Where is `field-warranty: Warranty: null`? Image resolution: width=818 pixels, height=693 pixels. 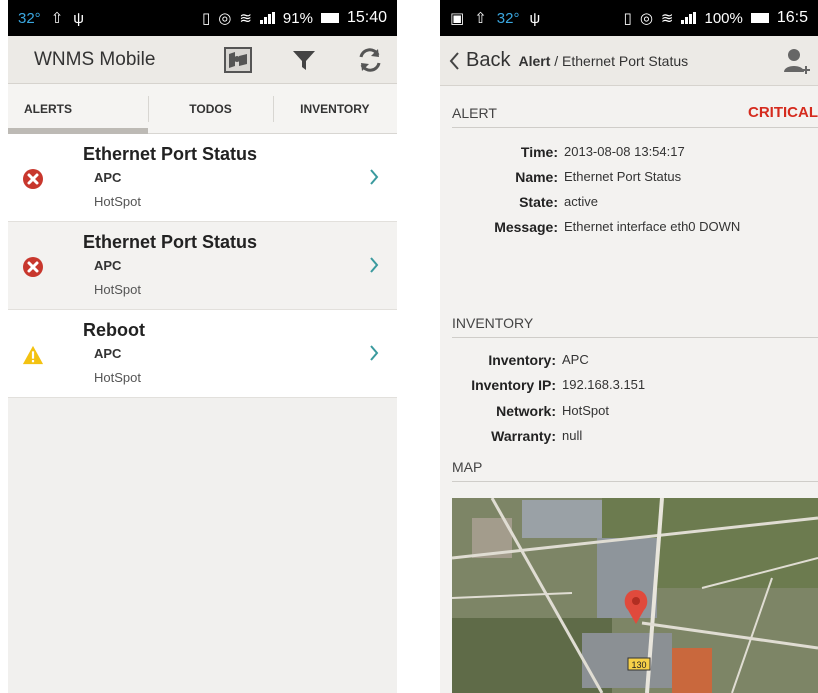
field-warranty: Warranty: null is located at coordinates (629, 436).